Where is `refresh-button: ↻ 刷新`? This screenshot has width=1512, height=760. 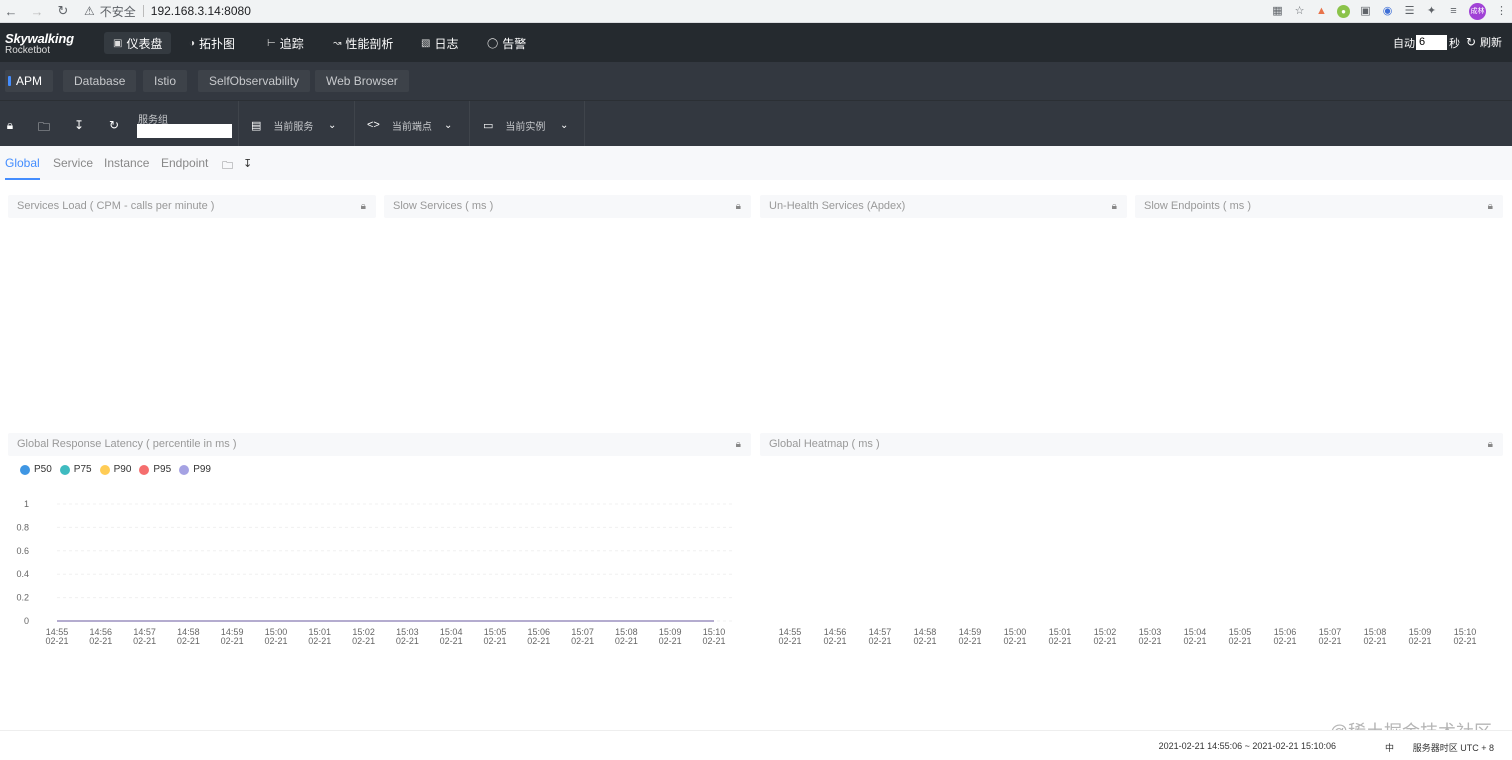
refresh-button: ↻ 刷新 is located at coordinates (1484, 42).